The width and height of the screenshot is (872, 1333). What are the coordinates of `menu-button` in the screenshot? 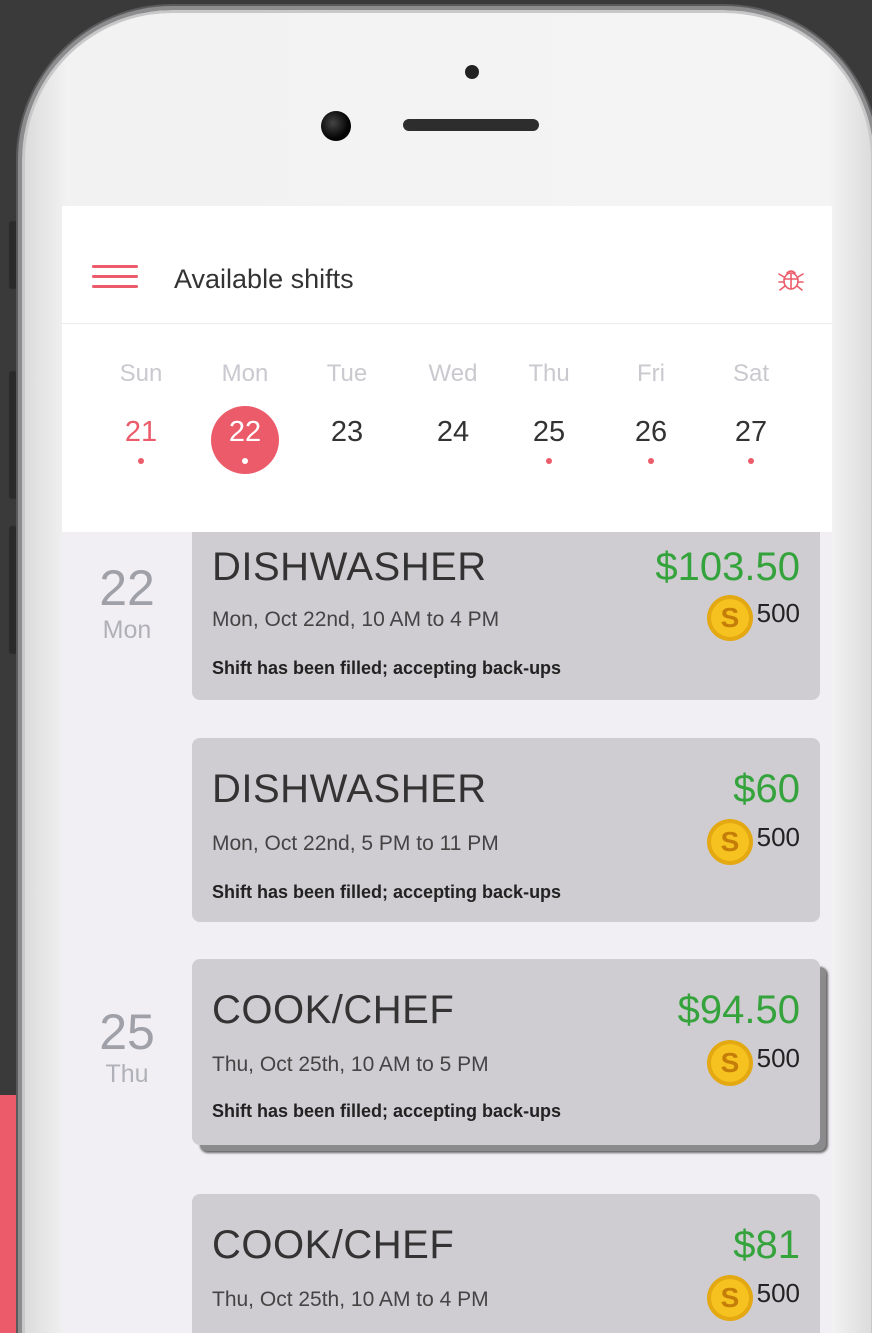 It's located at (115, 277).